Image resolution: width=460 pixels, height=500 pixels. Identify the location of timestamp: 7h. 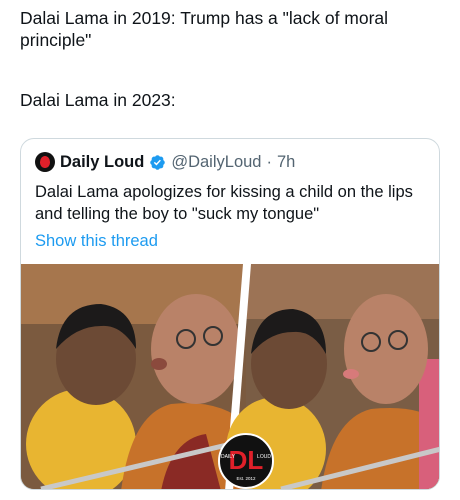
(286, 162).